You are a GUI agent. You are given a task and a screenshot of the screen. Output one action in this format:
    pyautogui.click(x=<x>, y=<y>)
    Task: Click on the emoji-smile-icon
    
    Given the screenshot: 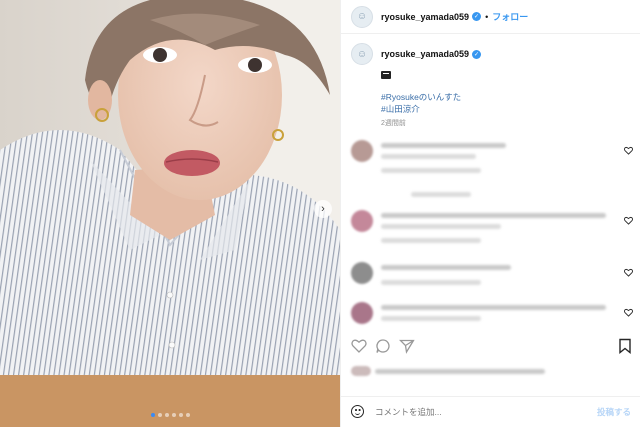 What is the action you would take?
    pyautogui.click(x=357, y=411)
    